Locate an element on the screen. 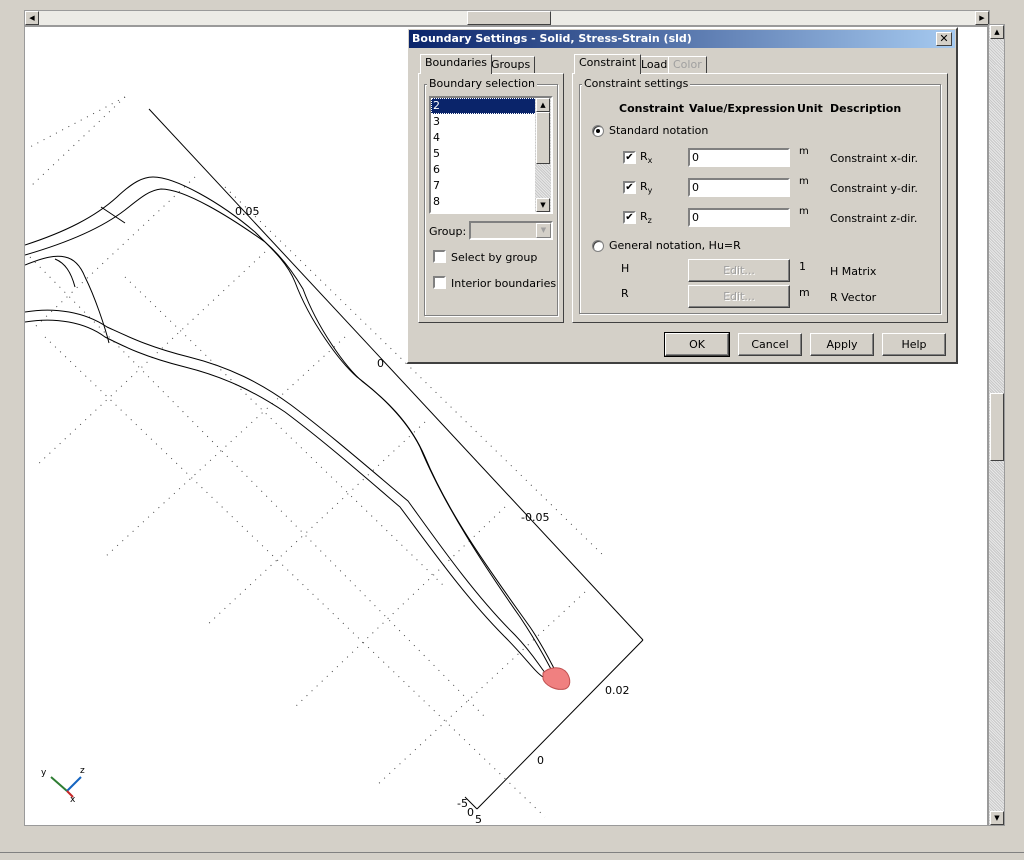  general-notation-radio is located at coordinates (598, 246).